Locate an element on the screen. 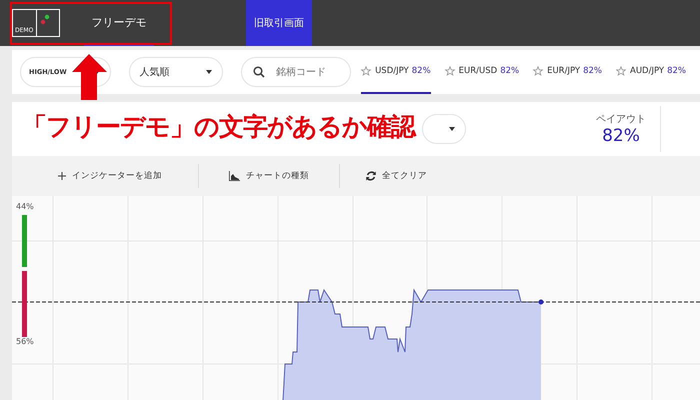 This screenshot has height=400, width=700. expiry-dropdown is located at coordinates (444, 129).